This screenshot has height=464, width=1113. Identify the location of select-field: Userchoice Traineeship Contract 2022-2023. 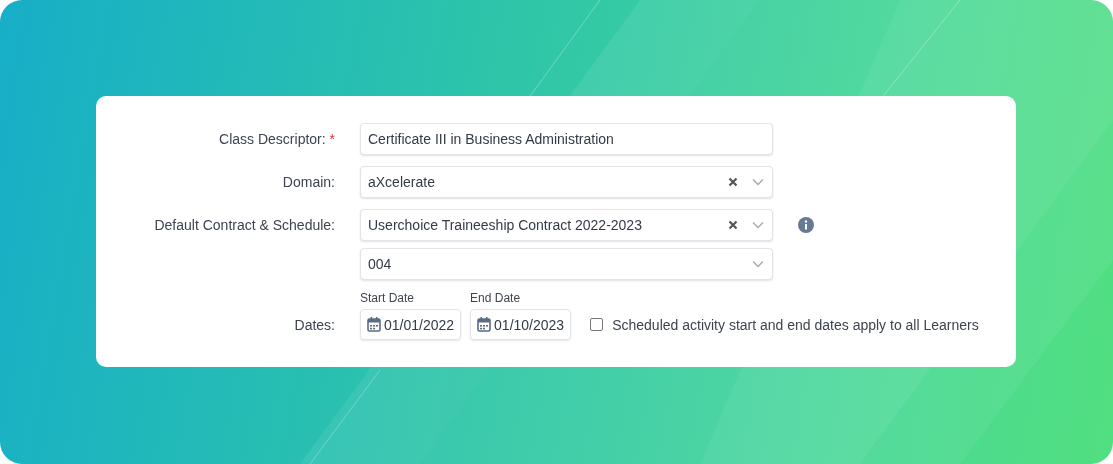
(566, 225).